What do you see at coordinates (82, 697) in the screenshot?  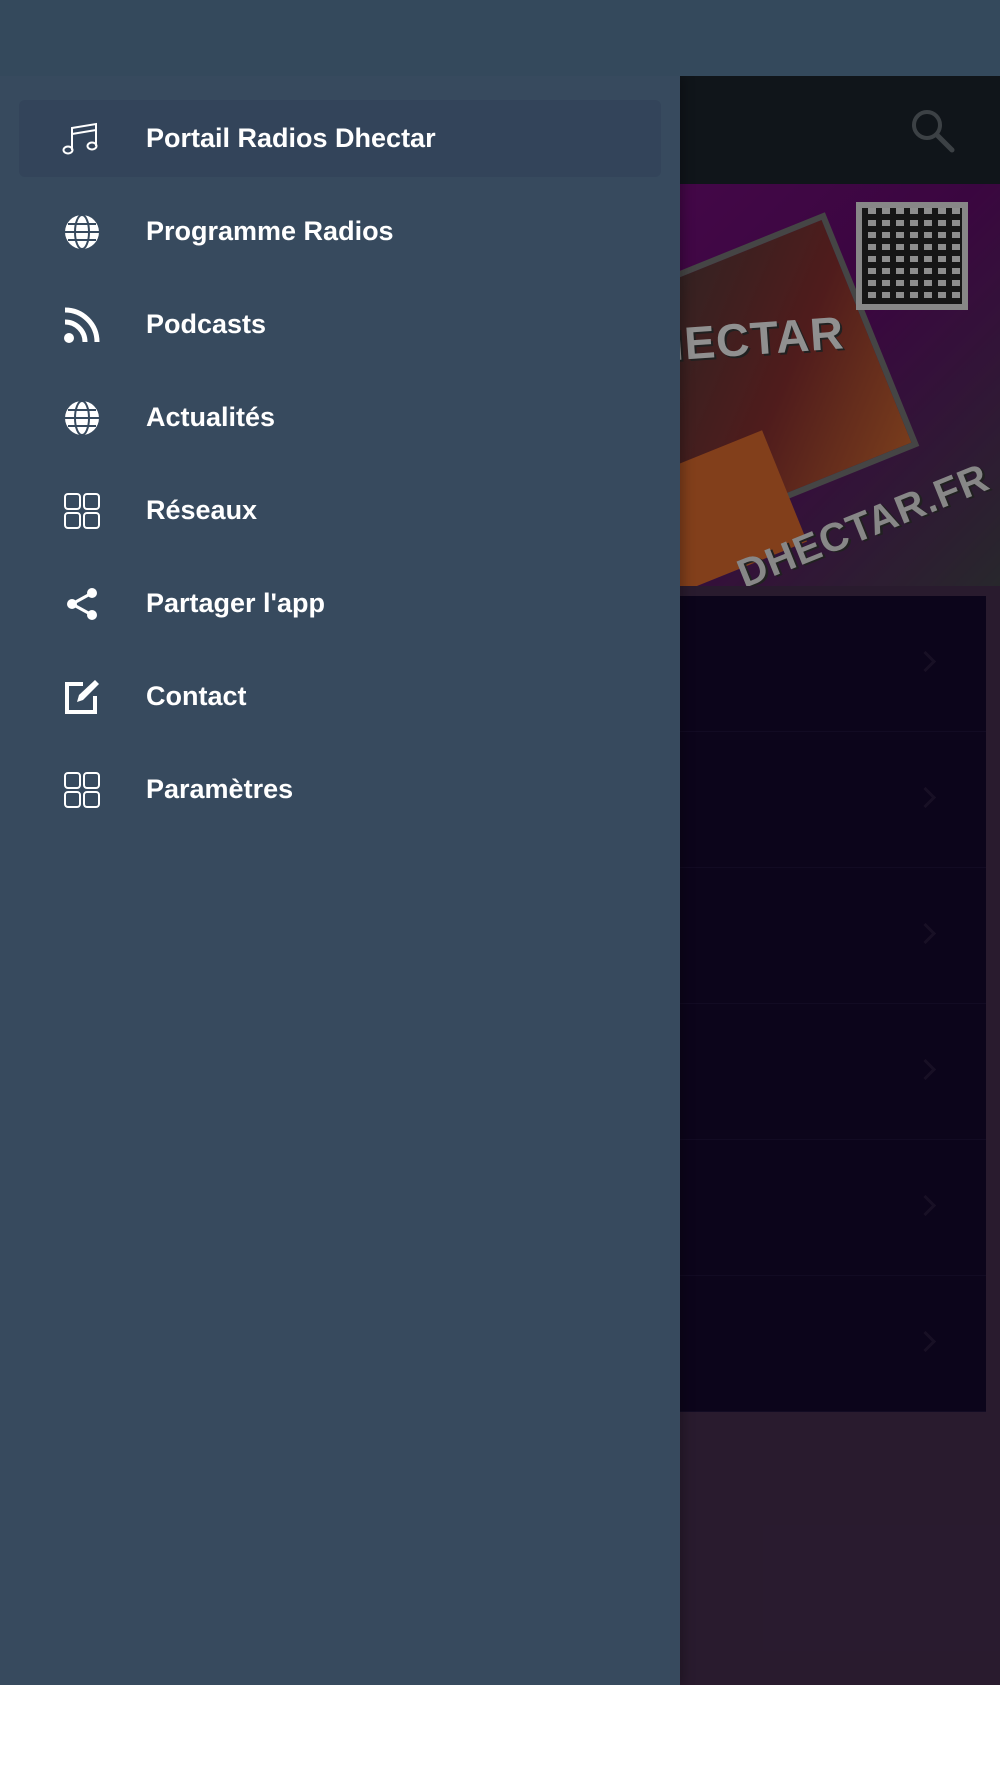 I see `edit-icon` at bounding box center [82, 697].